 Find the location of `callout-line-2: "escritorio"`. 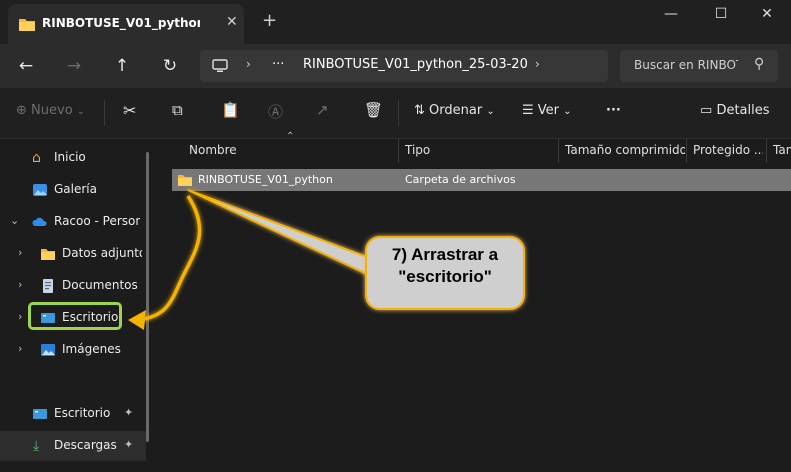

callout-line-2: "escritorio" is located at coordinates (445, 276).